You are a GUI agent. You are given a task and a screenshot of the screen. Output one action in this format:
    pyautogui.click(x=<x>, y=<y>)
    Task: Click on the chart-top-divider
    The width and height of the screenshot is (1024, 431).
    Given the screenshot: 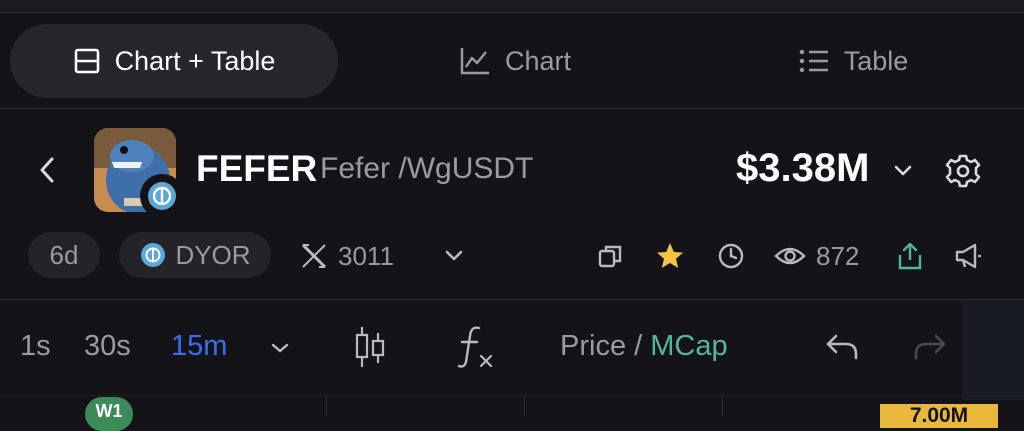 What is the action you would take?
    pyautogui.click(x=512, y=395)
    